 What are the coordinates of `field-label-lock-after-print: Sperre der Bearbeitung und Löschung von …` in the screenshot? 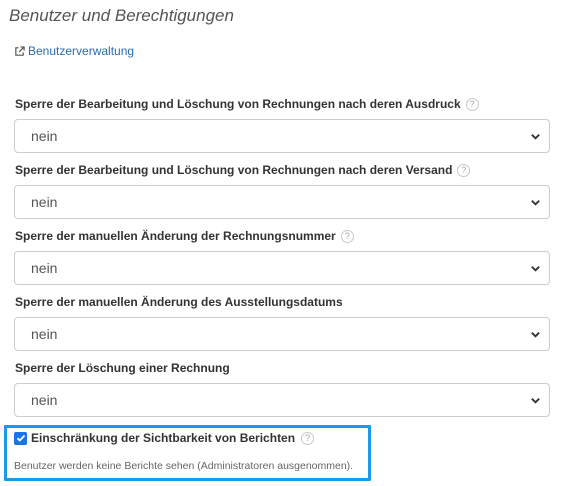 It's located at (247, 104).